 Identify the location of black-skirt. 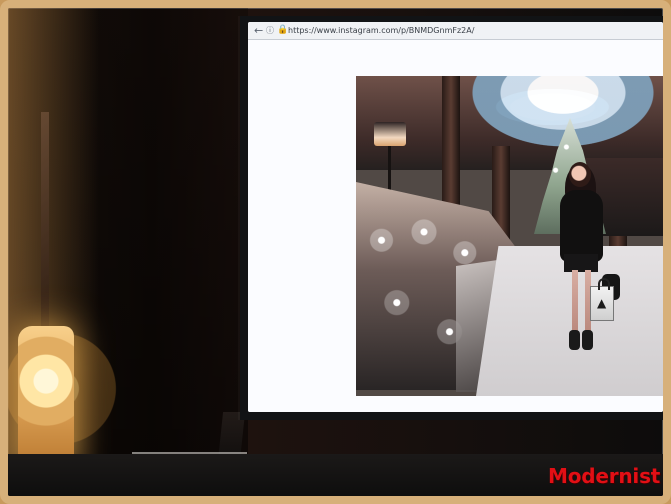
(581, 263).